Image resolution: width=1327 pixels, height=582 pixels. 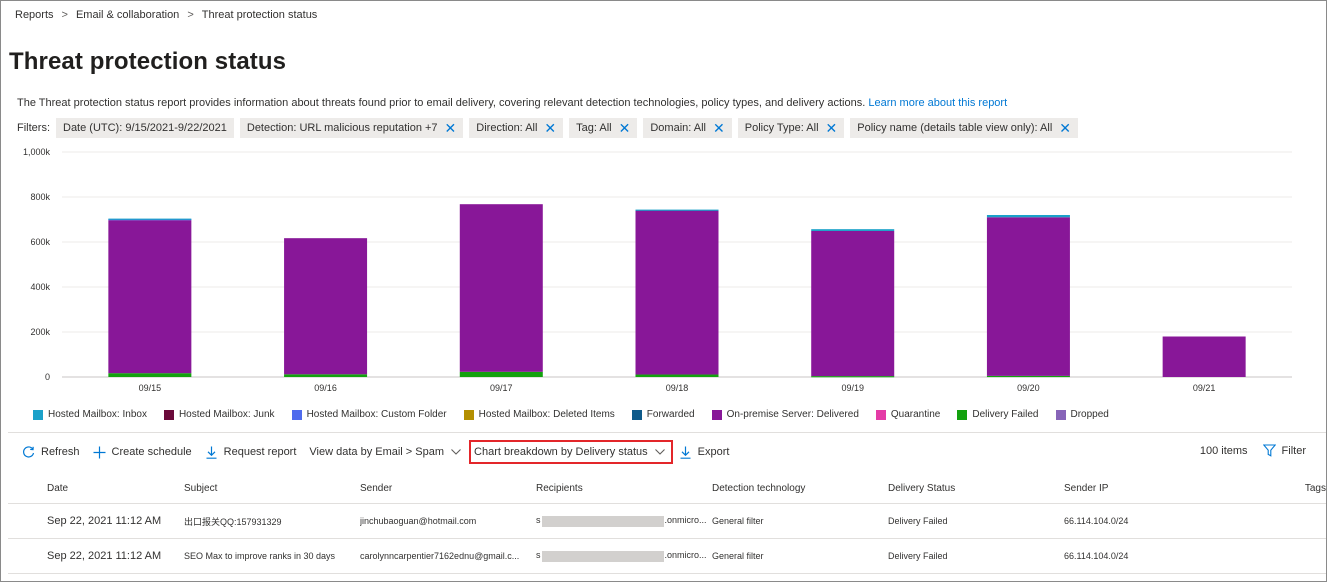 What do you see at coordinates (546, 414) in the screenshot?
I see `legend-label: Hosted Mailbox: Deleted Items` at bounding box center [546, 414].